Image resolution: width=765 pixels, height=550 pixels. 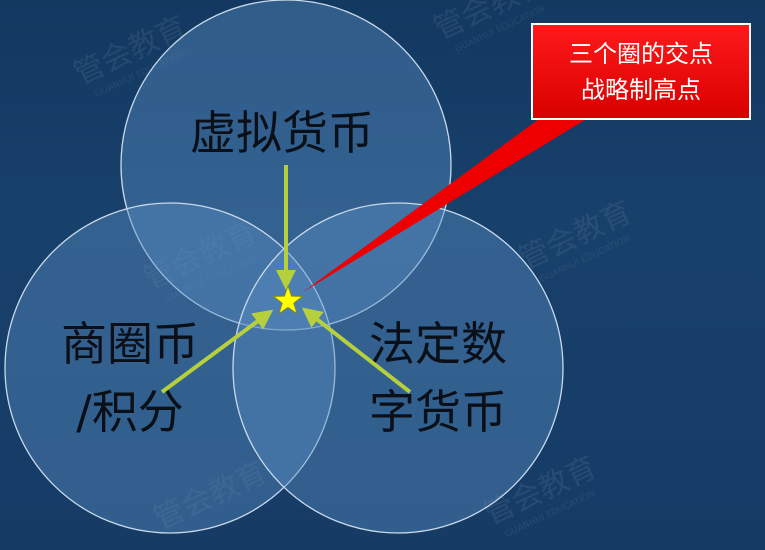 I want to click on label-left-line1: 商圈币, so click(x=130, y=344).